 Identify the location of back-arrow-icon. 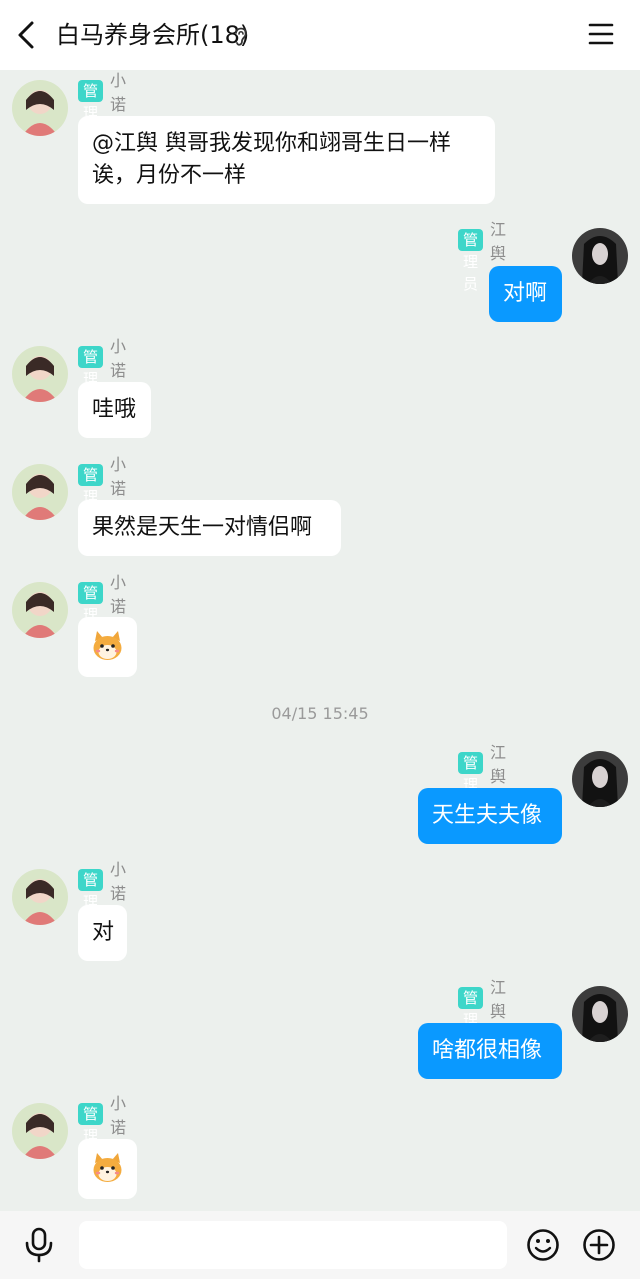
(27, 35).